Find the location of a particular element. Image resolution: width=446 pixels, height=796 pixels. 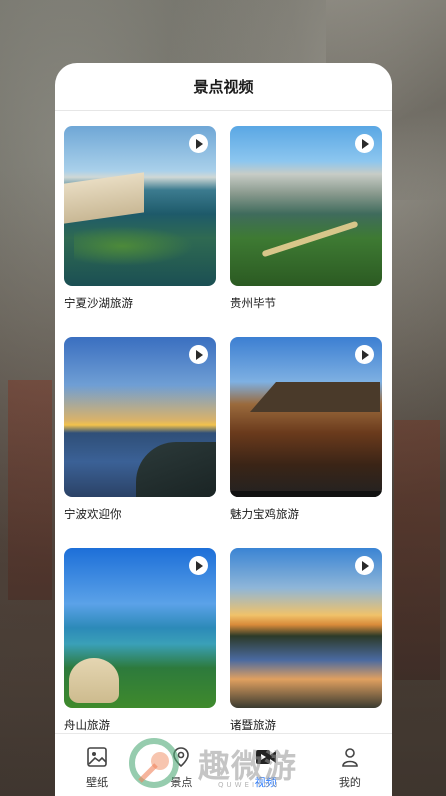

video-tile: 宁波欢迎你 is located at coordinates (140, 429).